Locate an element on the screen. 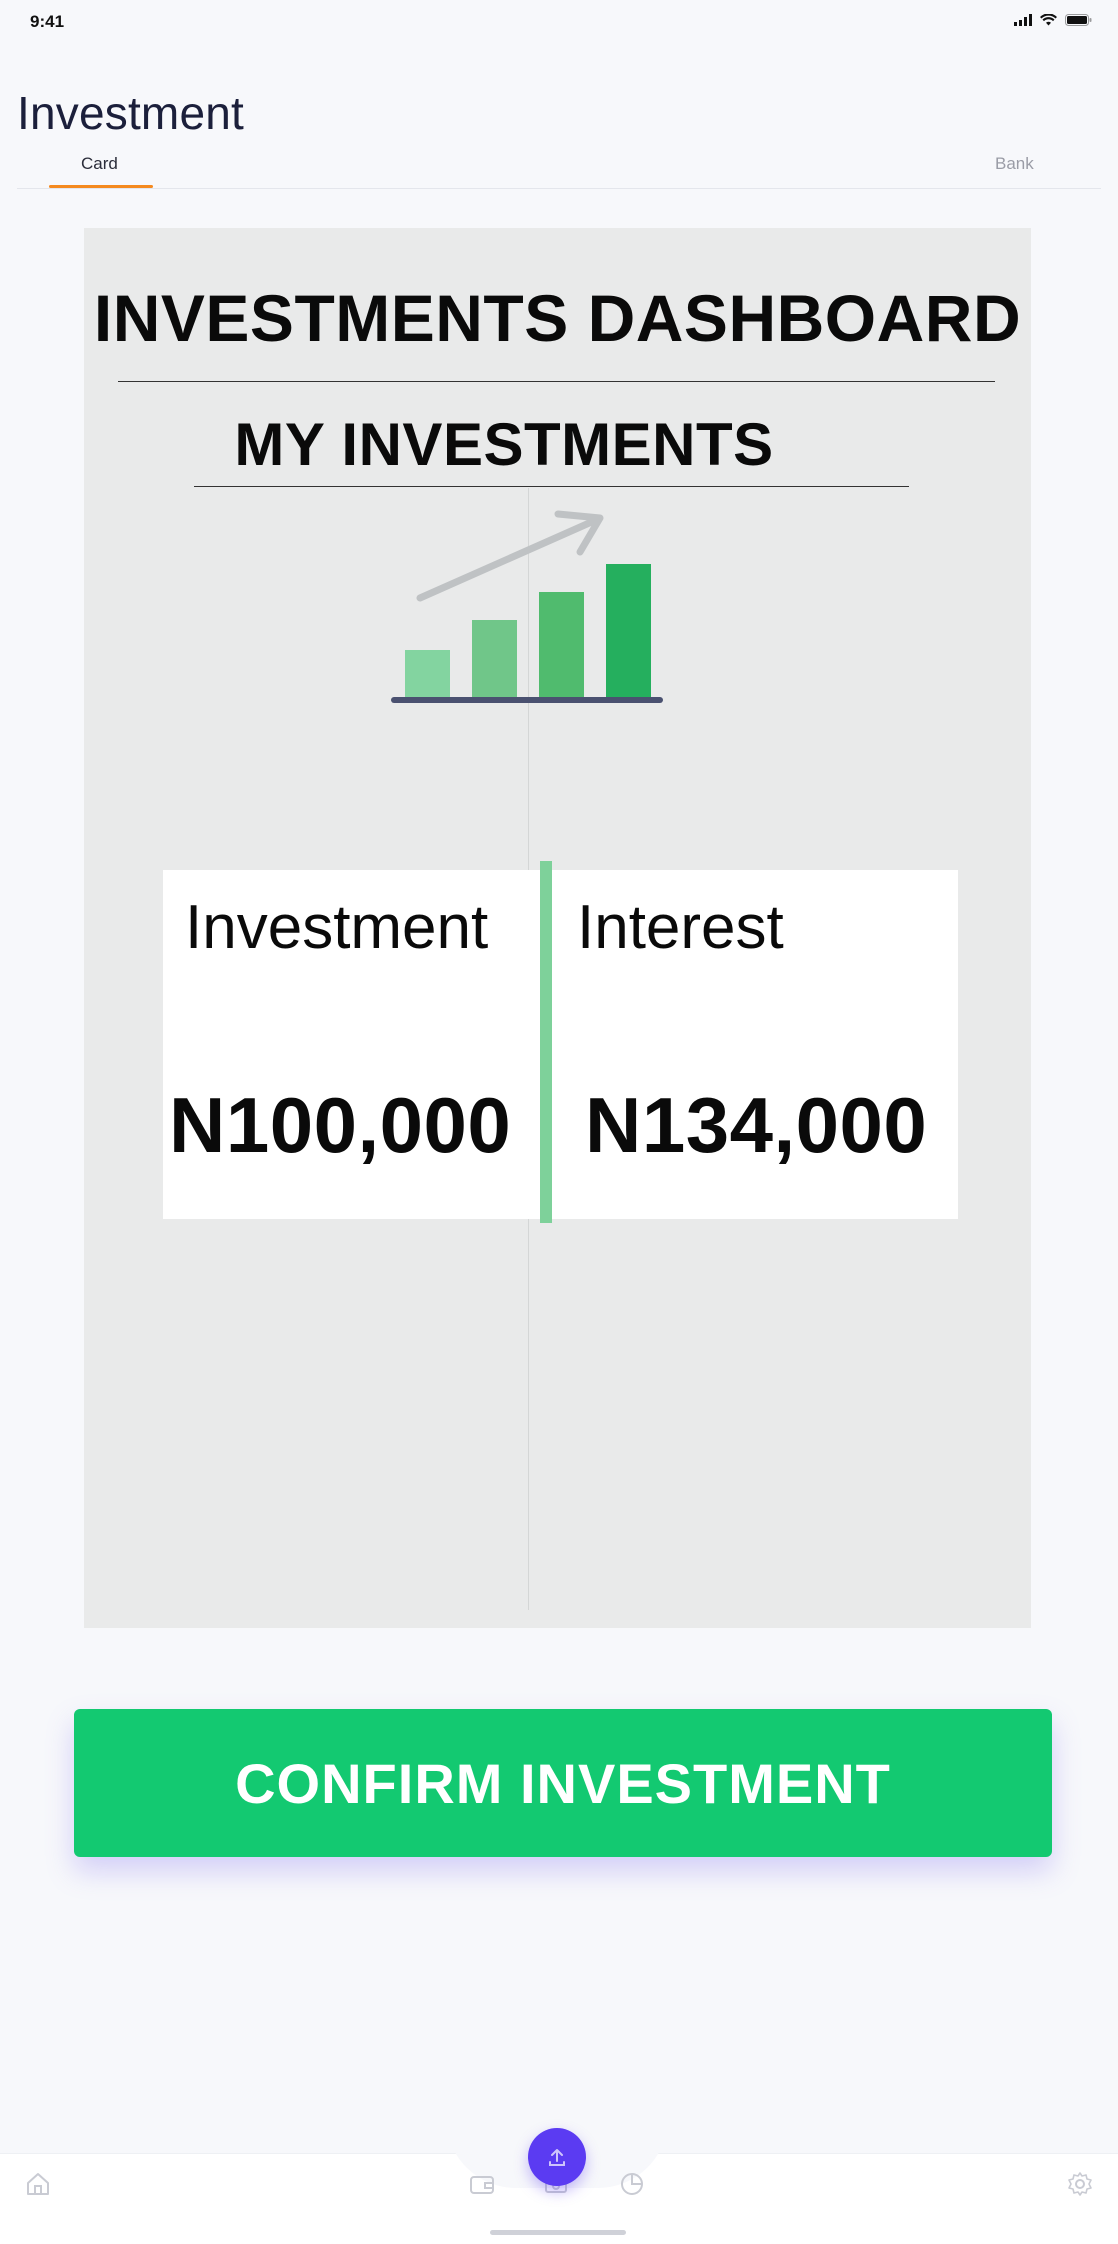 This screenshot has height=2244, width=1118. wallet-icon is located at coordinates (482, 2184).